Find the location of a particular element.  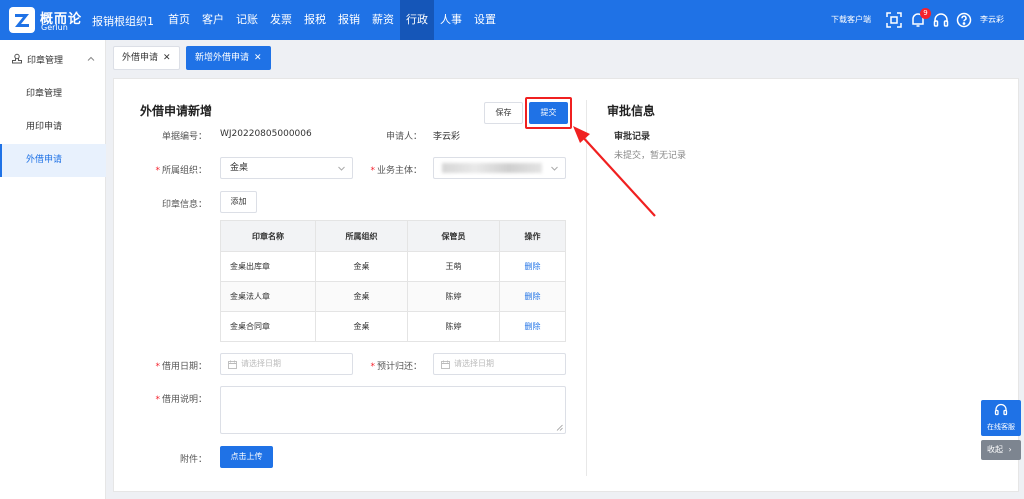

borrow-date-label: * 借用日期： is located at coordinates (181, 367).